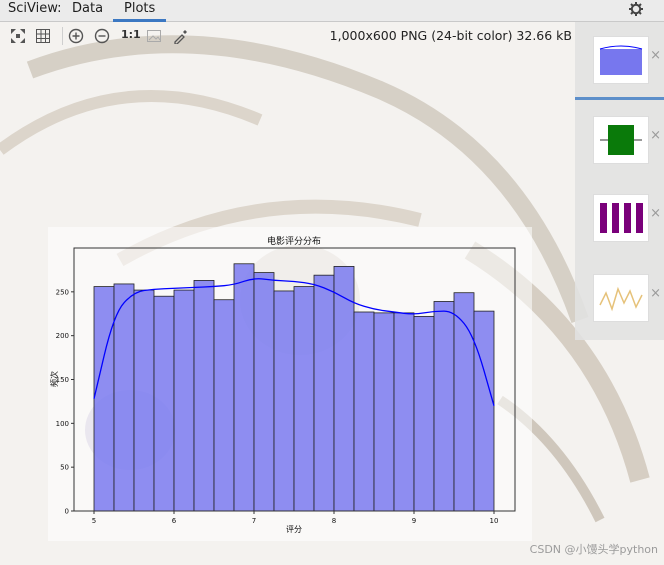  What do you see at coordinates (294, 529) in the screenshot?
I see `x-axis-label: 评分` at bounding box center [294, 529].